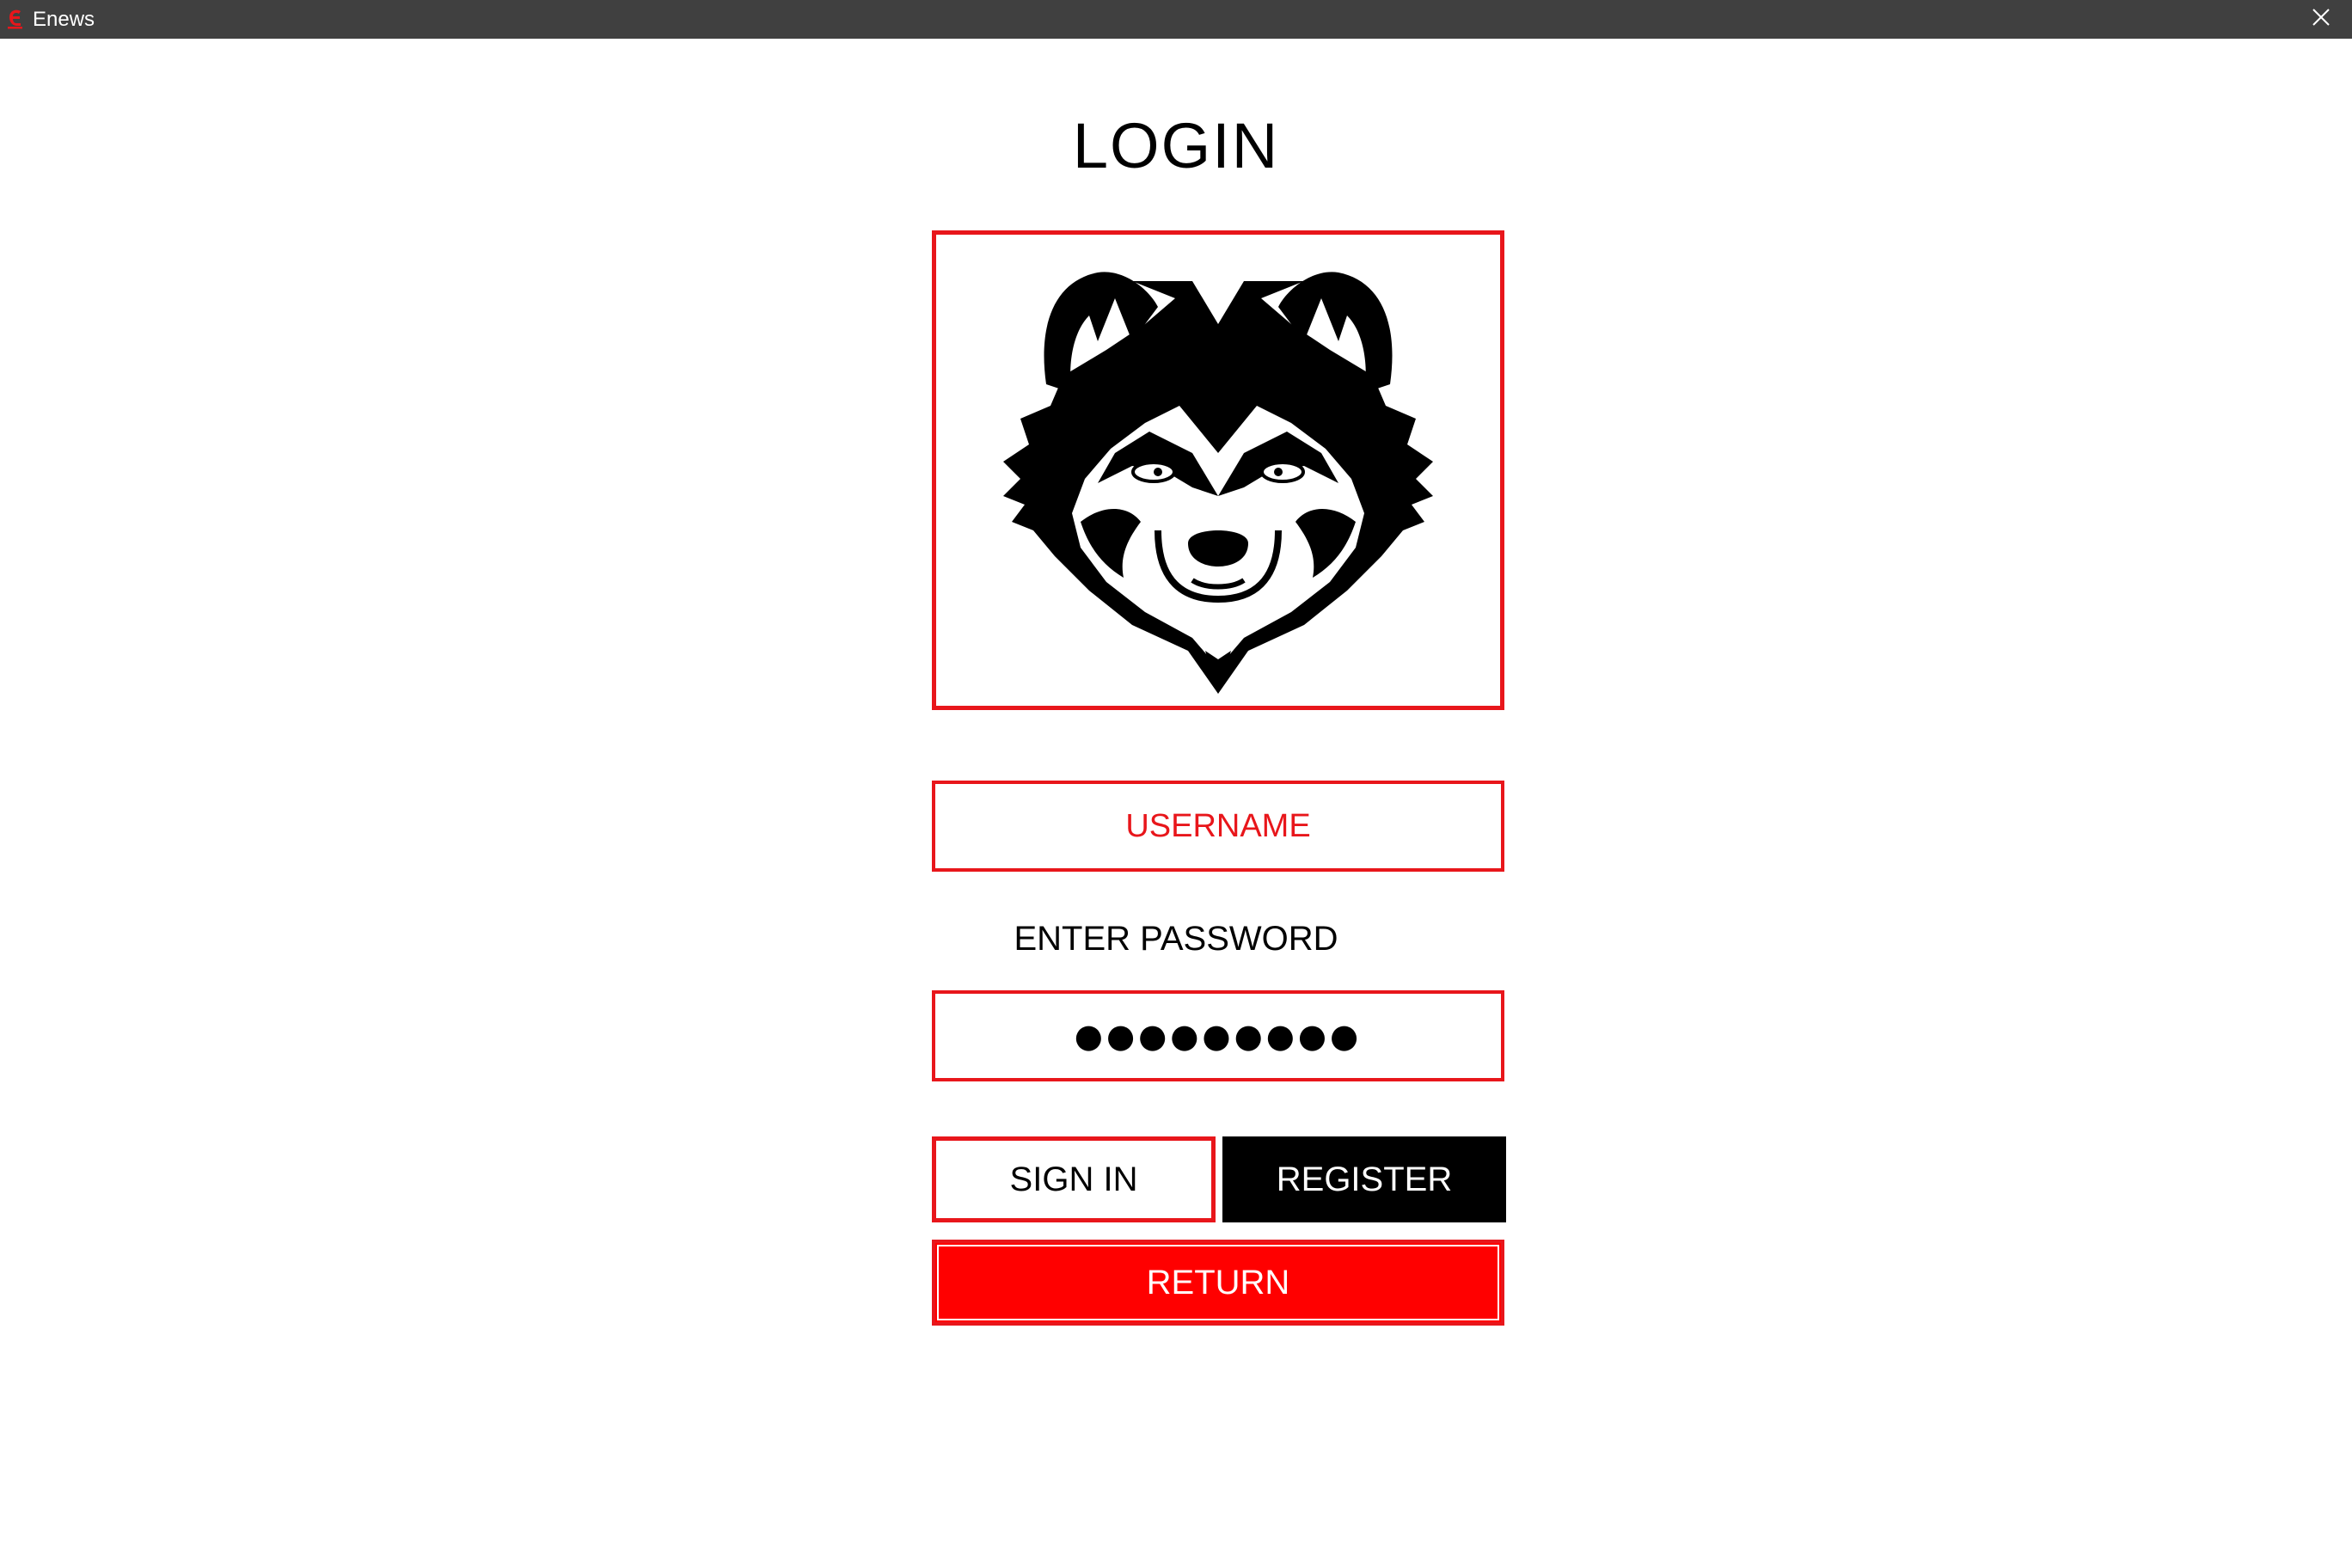  What do you see at coordinates (1218, 1283) in the screenshot?
I see `return-button: RETURN` at bounding box center [1218, 1283].